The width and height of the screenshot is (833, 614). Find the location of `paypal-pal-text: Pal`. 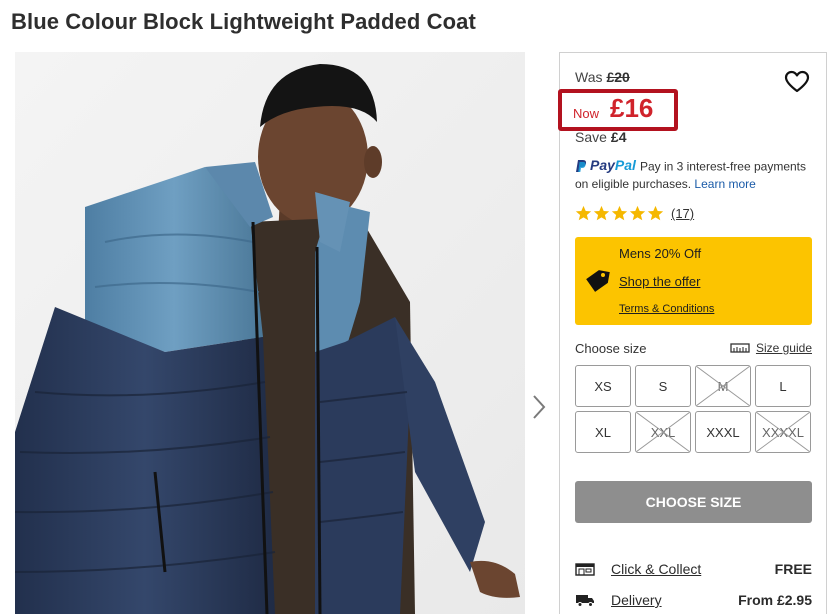

paypal-pal-text: Pal is located at coordinates (625, 165).